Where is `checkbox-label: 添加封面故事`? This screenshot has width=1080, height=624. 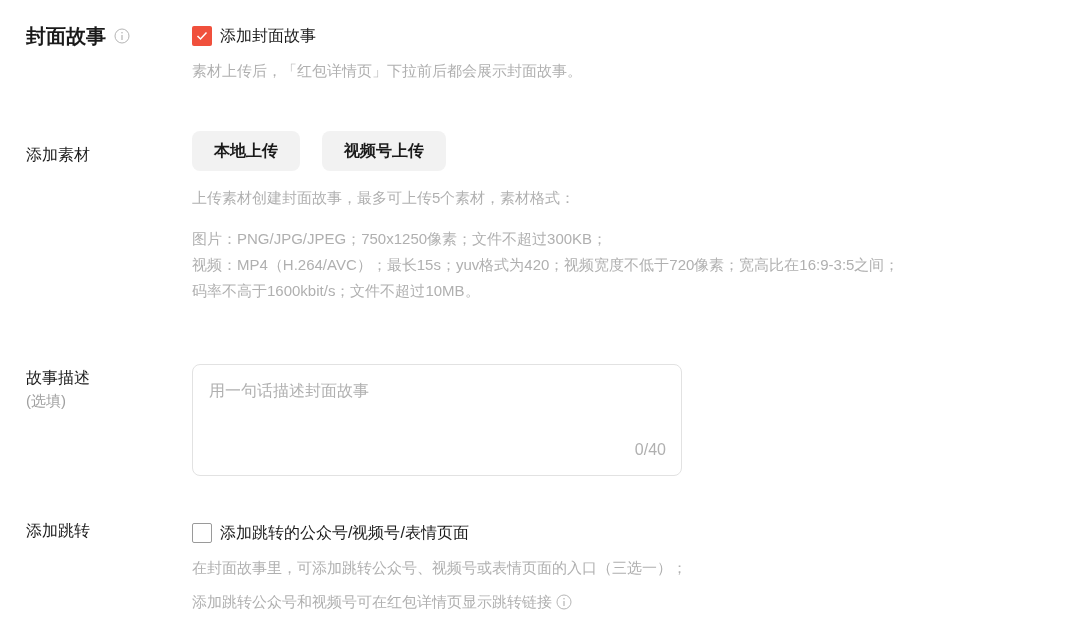
checkbox-label: 添加封面故事 is located at coordinates (268, 36).